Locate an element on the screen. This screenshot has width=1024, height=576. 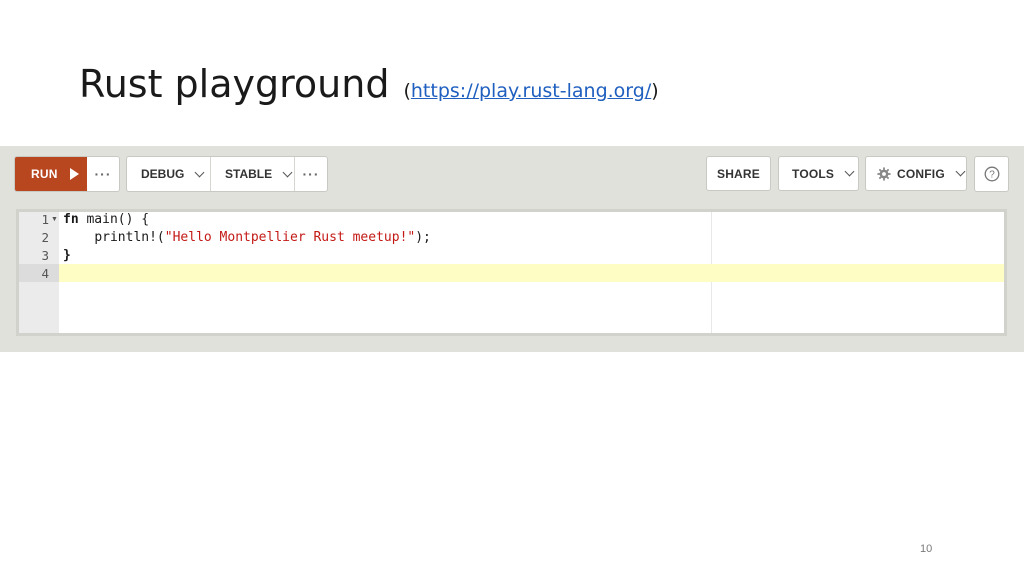
page-number: 10 is located at coordinates (926, 549).